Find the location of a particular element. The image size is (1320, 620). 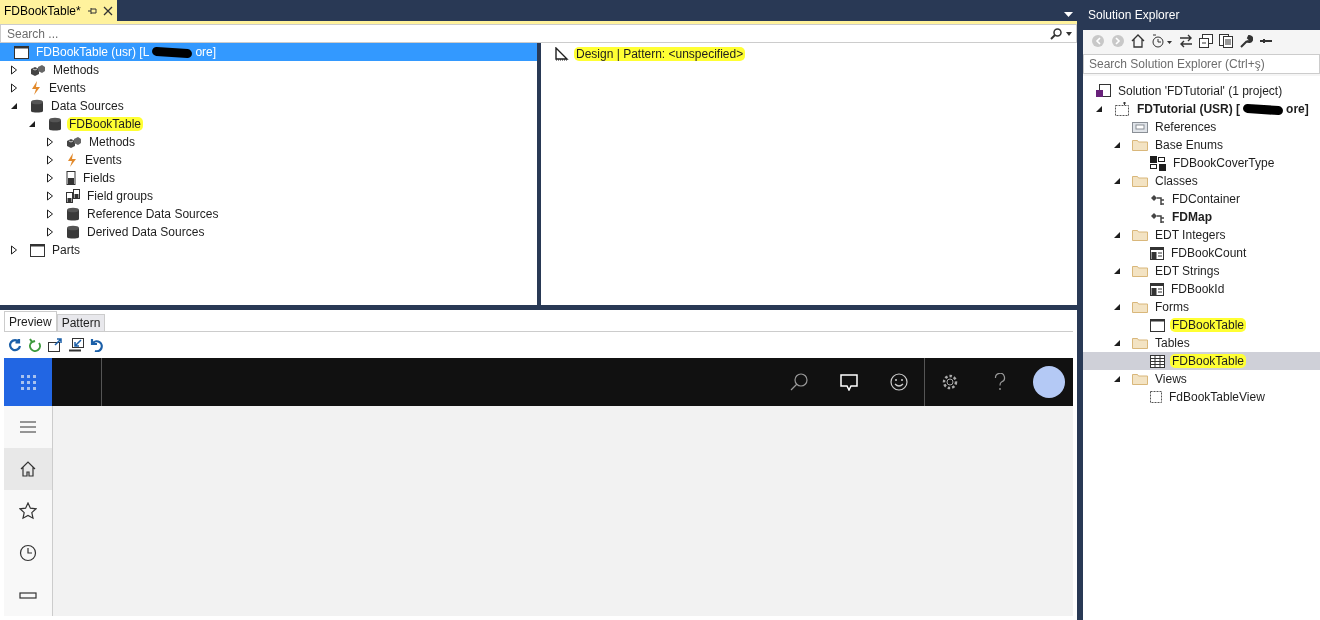

collapse-all-icon is located at coordinates (1206, 41).